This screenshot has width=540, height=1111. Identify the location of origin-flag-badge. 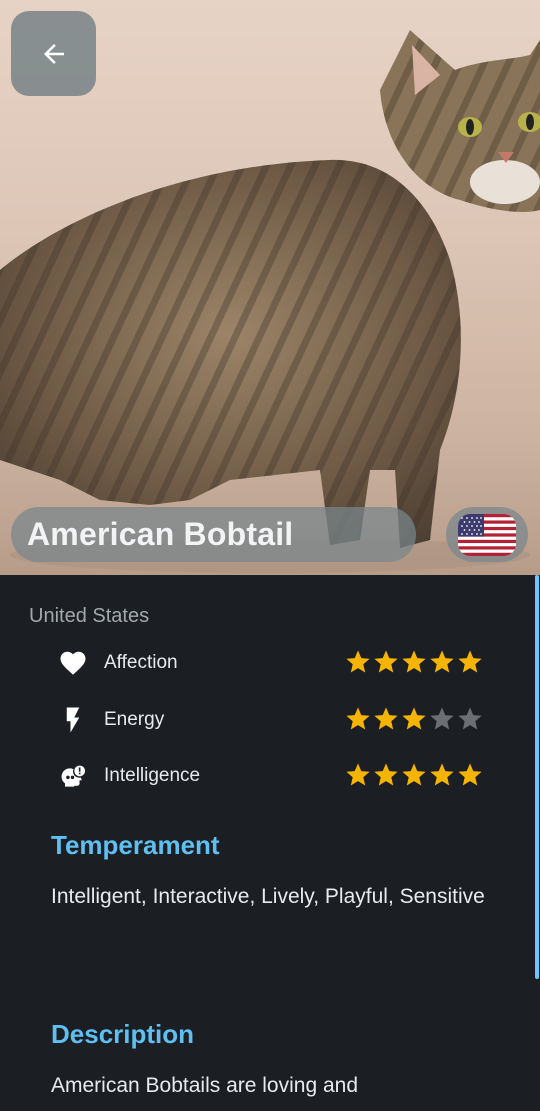
(487, 534).